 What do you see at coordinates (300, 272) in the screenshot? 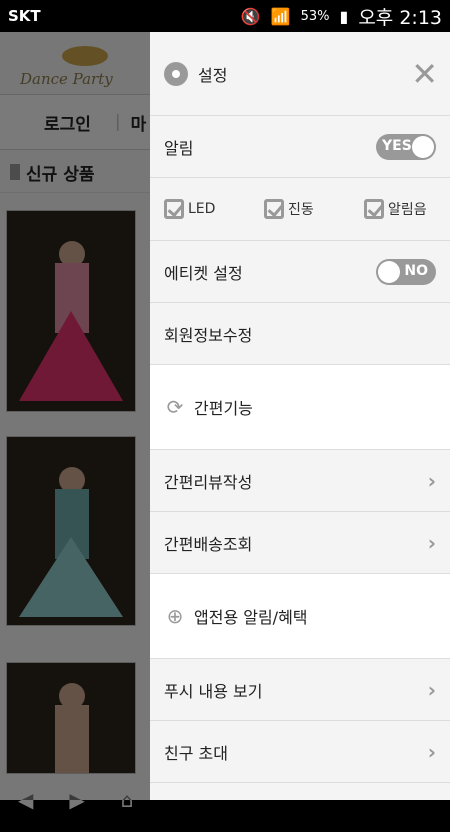
I see `etiquette-row: 에티켓 설정 NO` at bounding box center [300, 272].